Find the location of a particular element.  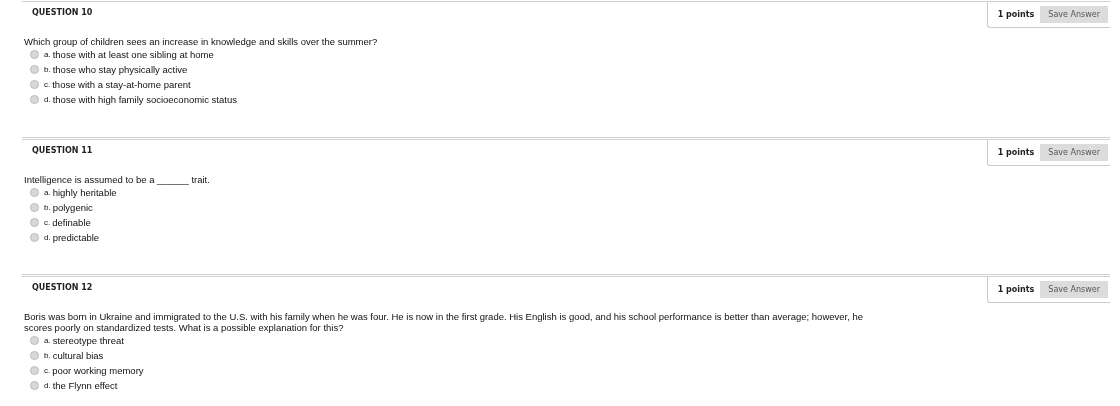

option-text: polygenic is located at coordinates (72, 207).